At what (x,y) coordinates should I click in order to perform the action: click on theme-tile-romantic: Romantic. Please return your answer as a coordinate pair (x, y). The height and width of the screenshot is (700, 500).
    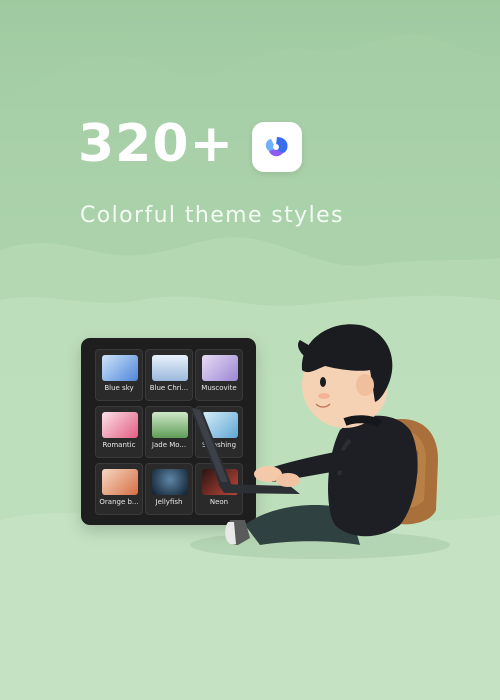
    Looking at the image, I should click on (119, 432).